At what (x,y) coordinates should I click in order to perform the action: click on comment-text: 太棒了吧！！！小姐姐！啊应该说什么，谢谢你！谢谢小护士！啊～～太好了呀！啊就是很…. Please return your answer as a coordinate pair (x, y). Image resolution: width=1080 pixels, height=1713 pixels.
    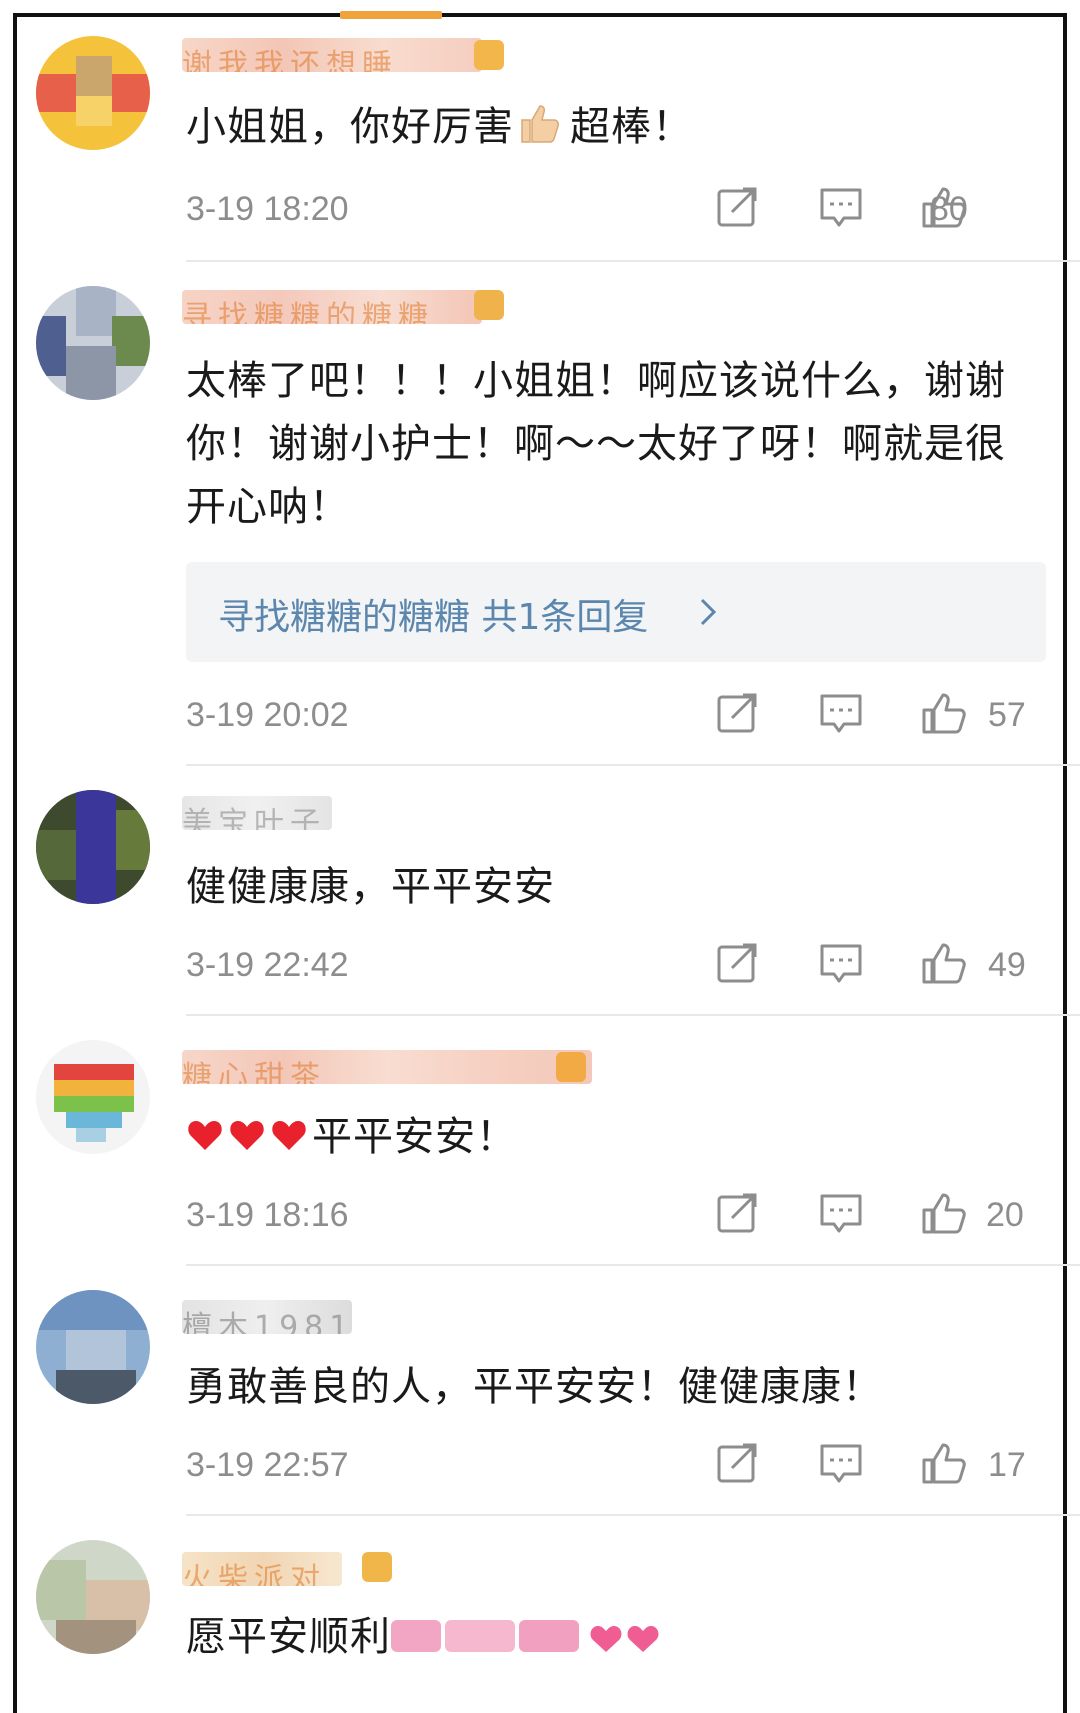
    Looking at the image, I should click on (596, 444).